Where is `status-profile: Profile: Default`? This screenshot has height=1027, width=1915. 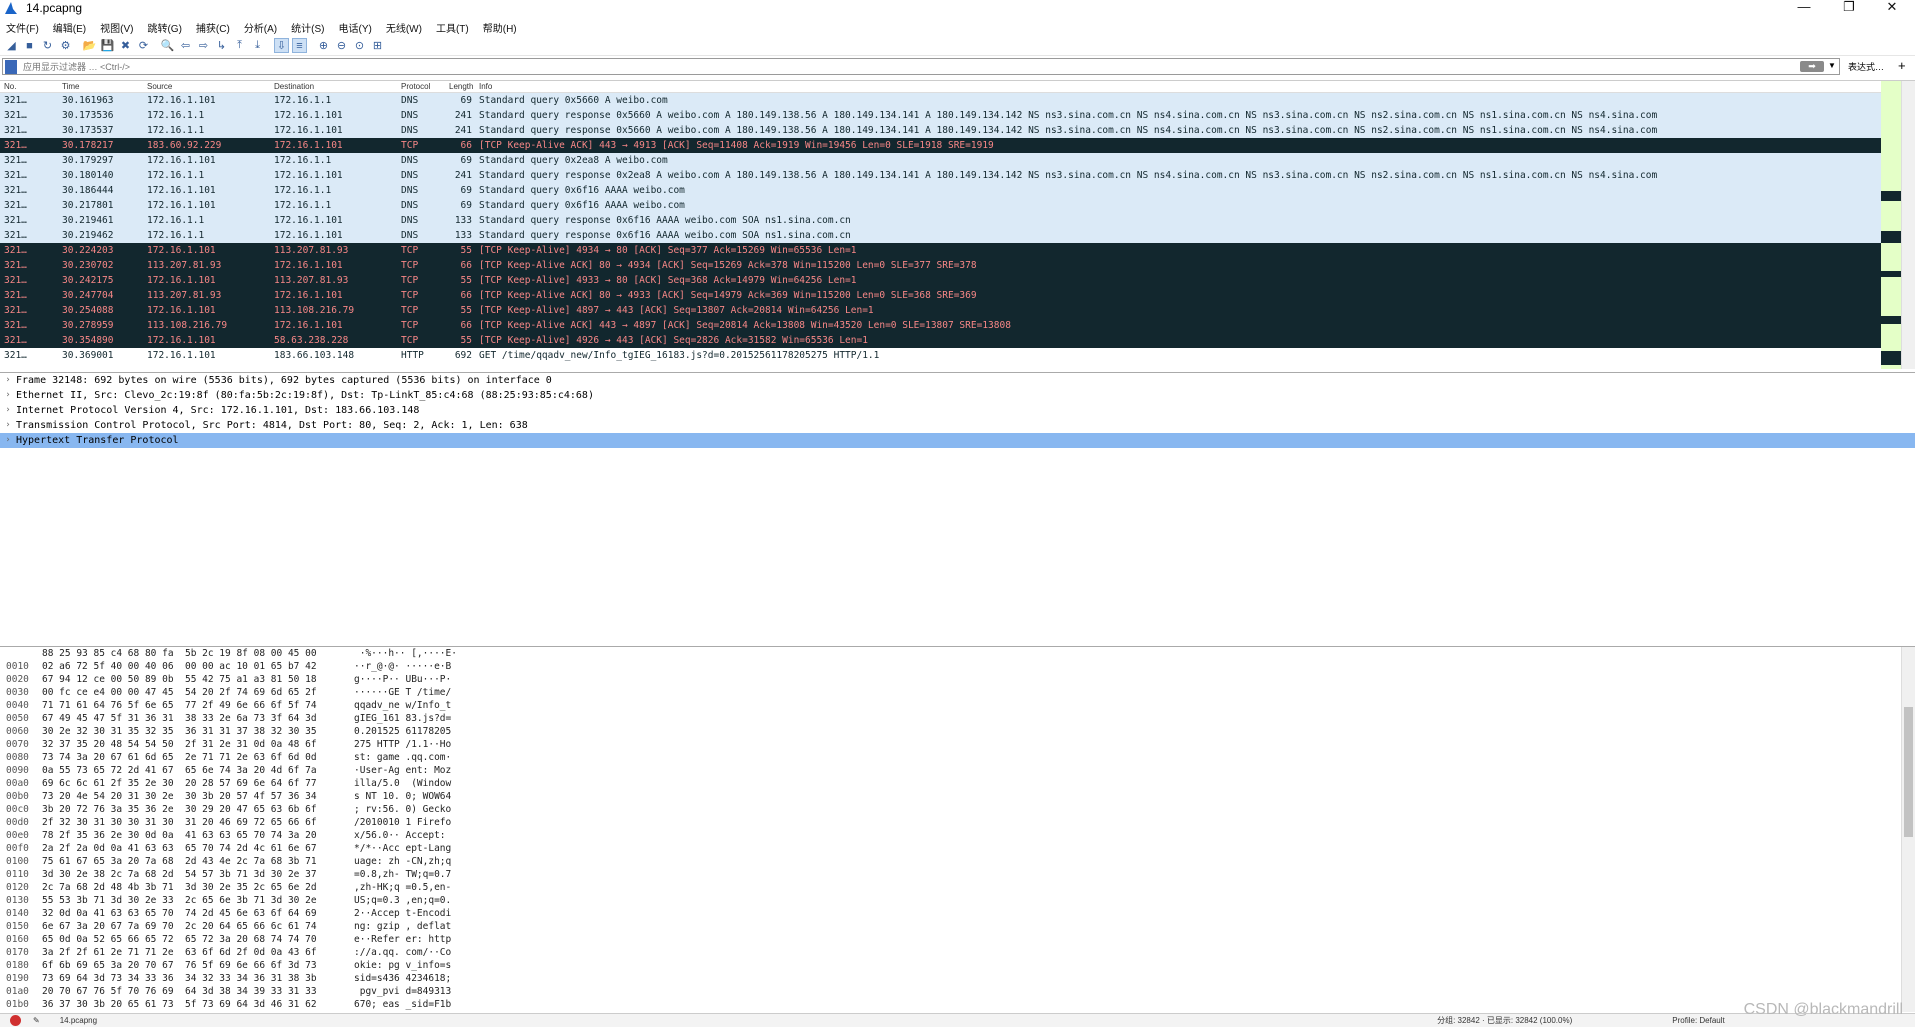 status-profile: Profile: Default is located at coordinates (1698, 1020).